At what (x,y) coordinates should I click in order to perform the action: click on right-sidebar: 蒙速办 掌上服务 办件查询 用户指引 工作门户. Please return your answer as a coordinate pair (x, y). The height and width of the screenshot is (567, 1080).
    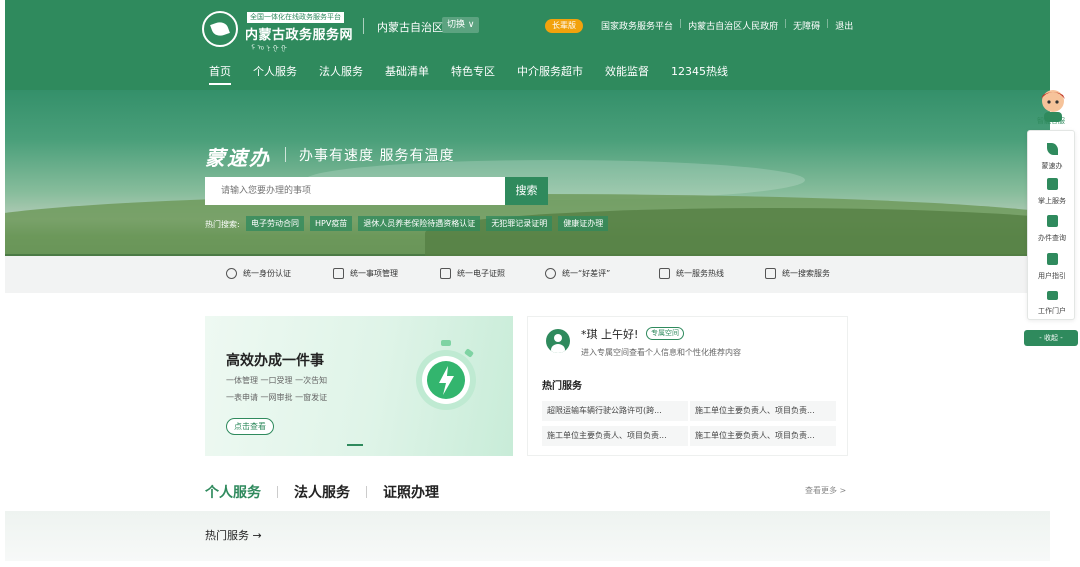
    Looking at the image, I should click on (1051, 225).